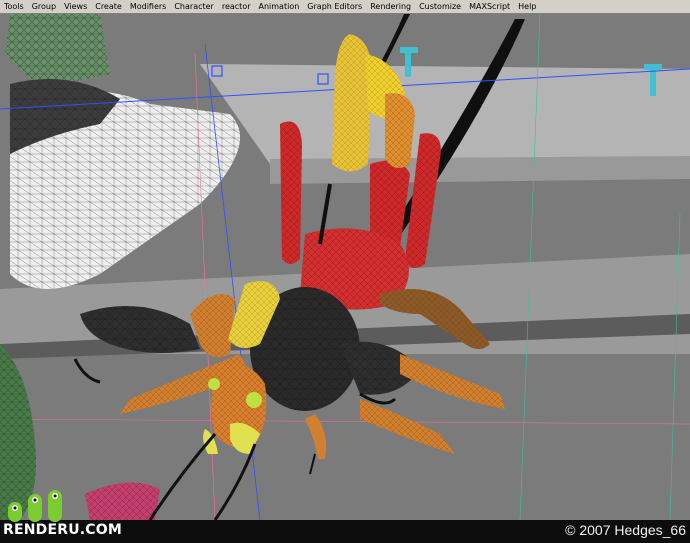 This screenshot has height=543, width=690. What do you see at coordinates (108, 6) in the screenshot?
I see `menu-create: Create` at bounding box center [108, 6].